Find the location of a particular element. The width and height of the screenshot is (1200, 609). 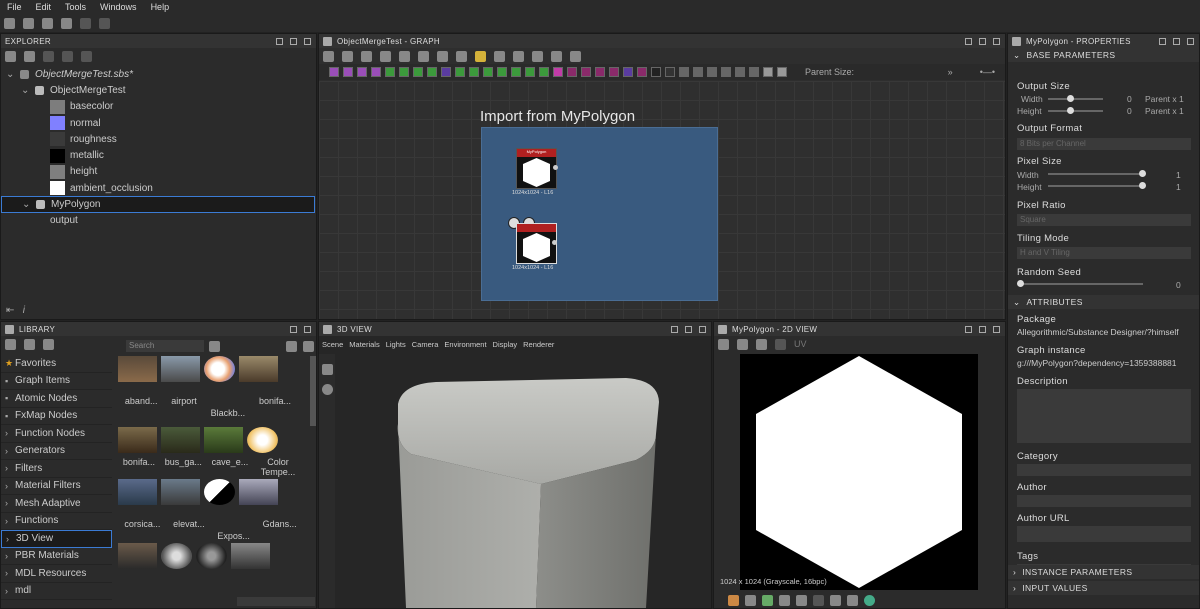

color-picker-icon is located at coordinates (835, 600).